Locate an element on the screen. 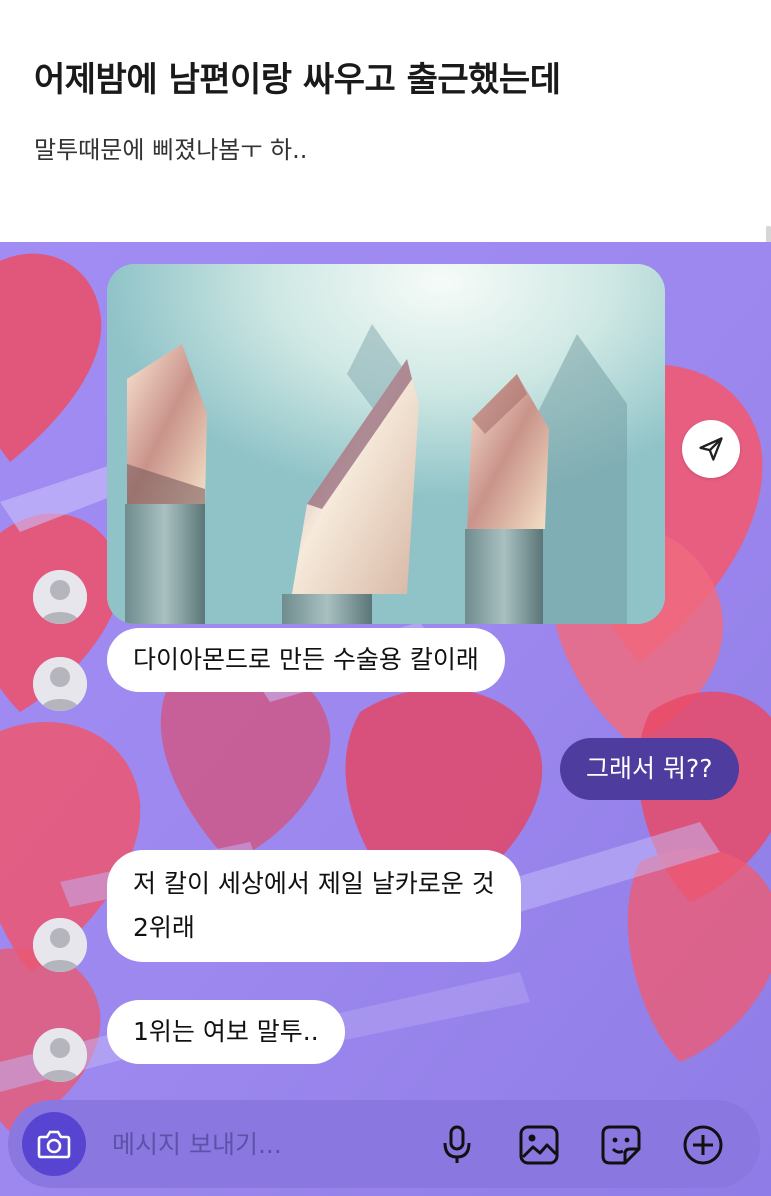 This screenshot has height=1196, width=771. incoming-message: 다이아몬드로 만든 수술용 칼이래 is located at coordinates (306, 660).